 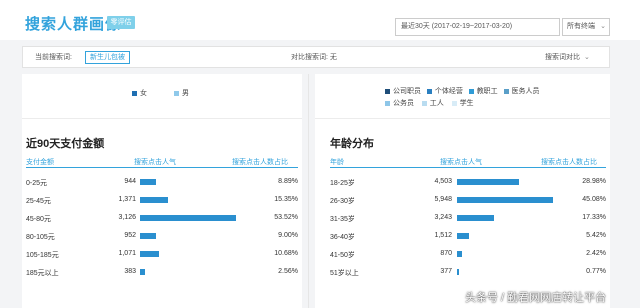 What do you see at coordinates (446, 253) in the screenshot?
I see `row-popularity: 870` at bounding box center [446, 253].